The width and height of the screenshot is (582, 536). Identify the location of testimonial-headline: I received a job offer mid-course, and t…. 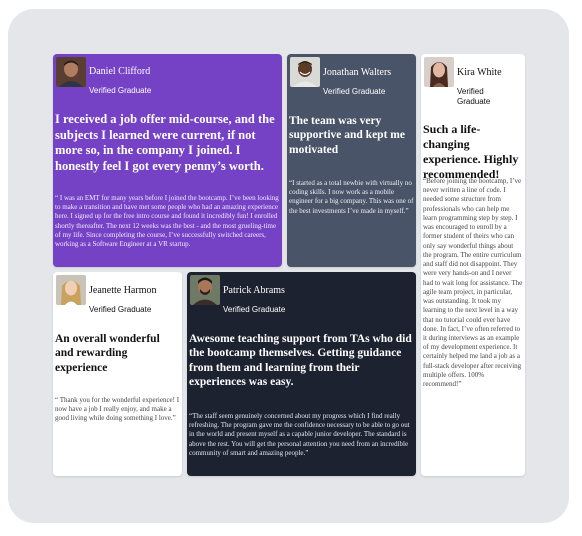
(165, 142).